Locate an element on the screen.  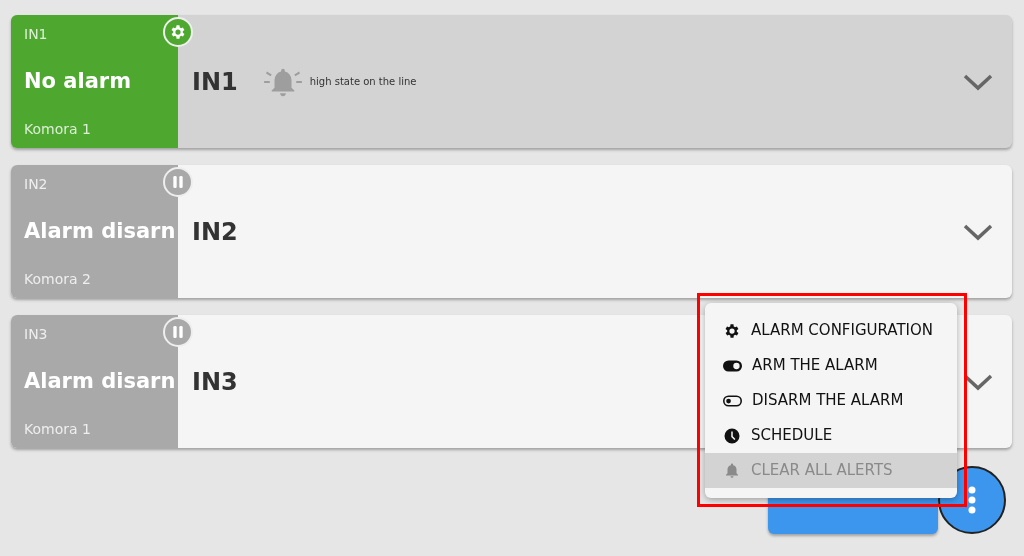
alert-text: high state on the line is located at coordinates (363, 82).